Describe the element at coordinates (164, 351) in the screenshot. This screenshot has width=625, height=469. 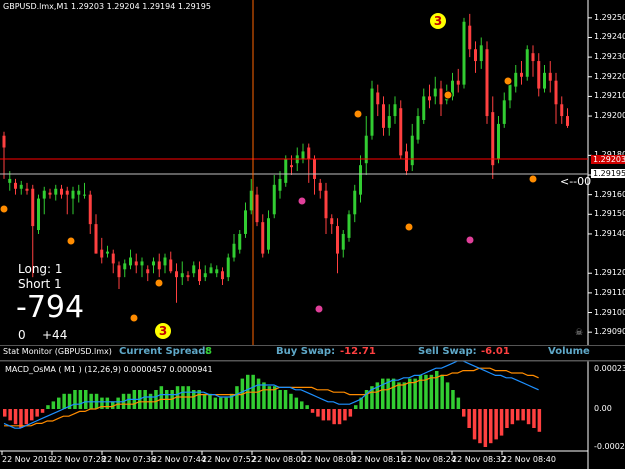
I see `spread-label: Current Spread:` at that location.